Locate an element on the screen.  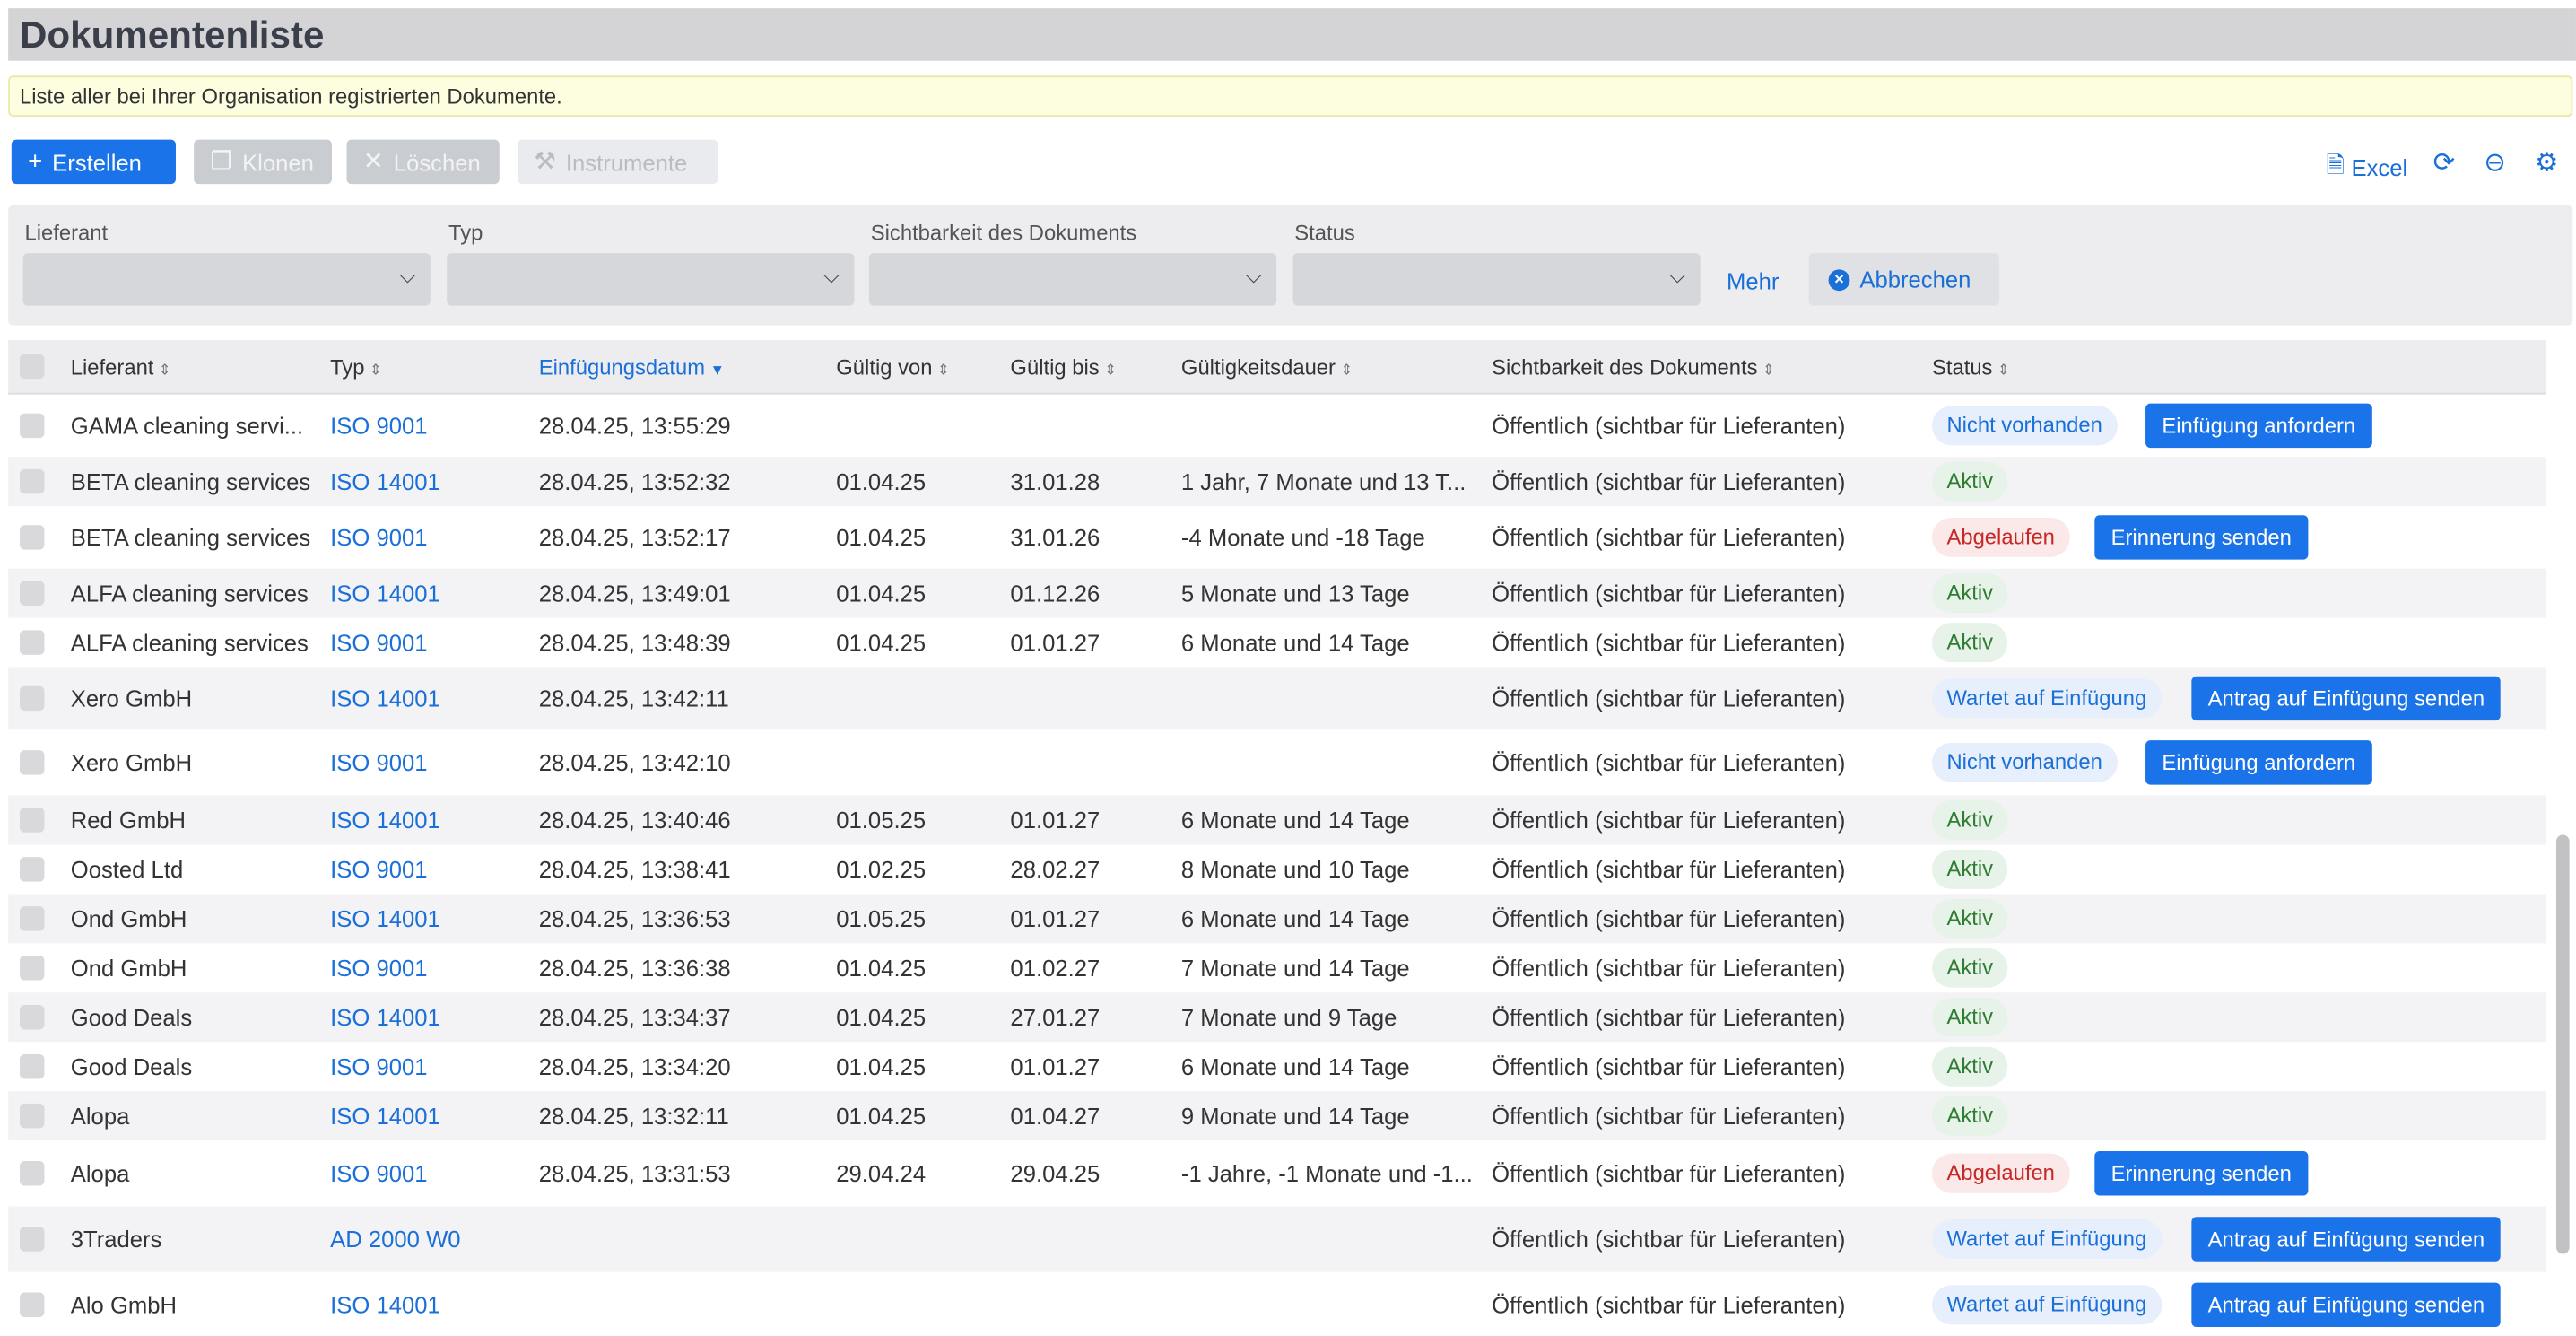
header-status: Status ⇕ is located at coordinates (1971, 367).